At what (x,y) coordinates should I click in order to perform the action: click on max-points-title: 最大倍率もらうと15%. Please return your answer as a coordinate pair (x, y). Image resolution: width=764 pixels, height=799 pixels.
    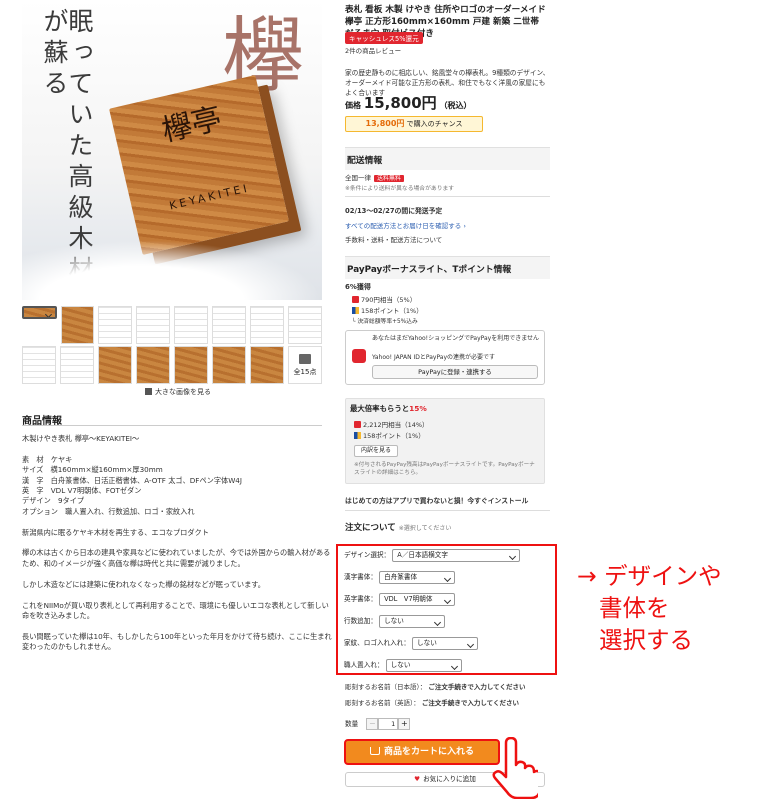
    Looking at the image, I should click on (388, 408).